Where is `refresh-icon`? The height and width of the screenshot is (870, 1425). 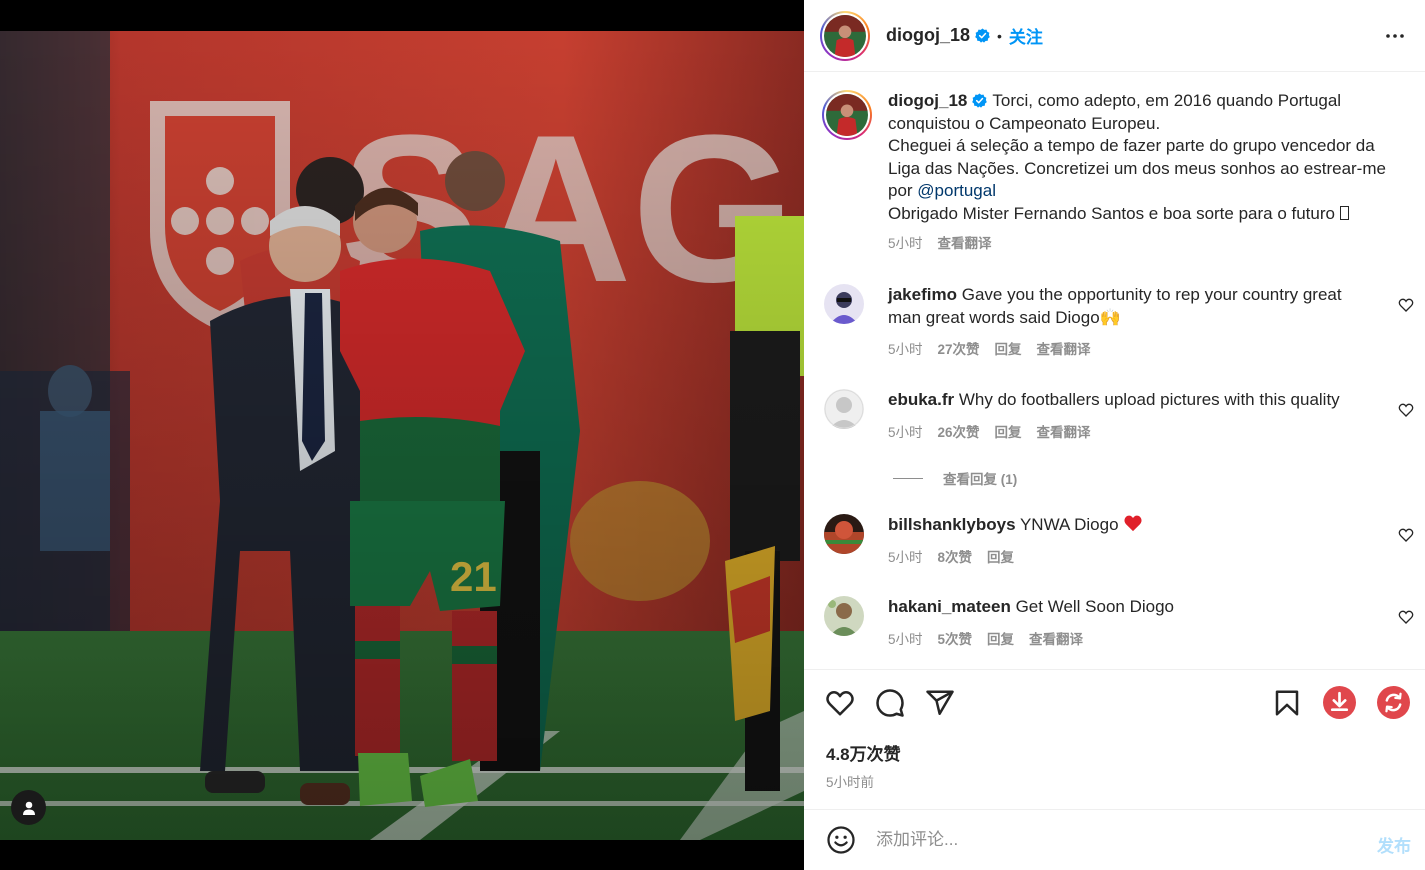 refresh-icon is located at coordinates (1393, 702).